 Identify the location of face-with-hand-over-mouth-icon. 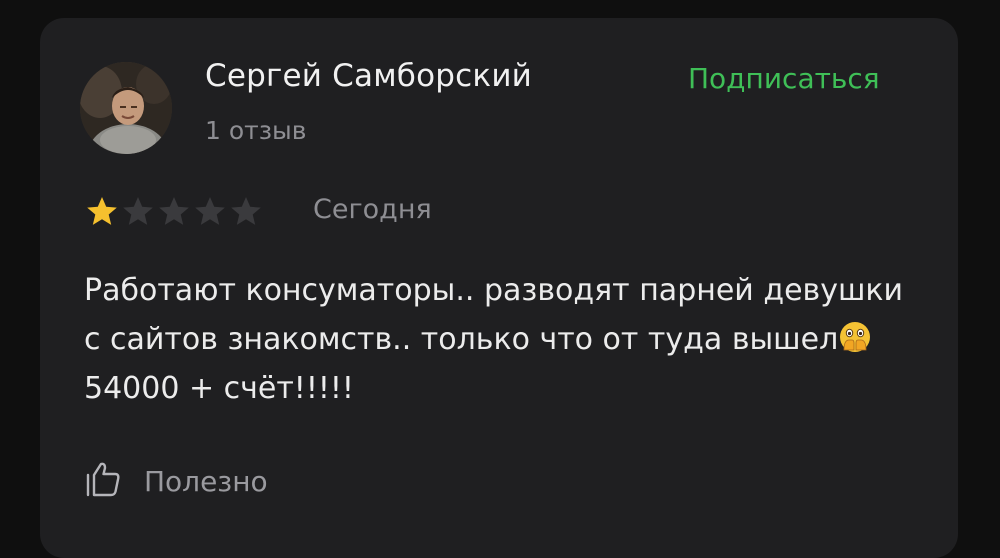
(855, 337).